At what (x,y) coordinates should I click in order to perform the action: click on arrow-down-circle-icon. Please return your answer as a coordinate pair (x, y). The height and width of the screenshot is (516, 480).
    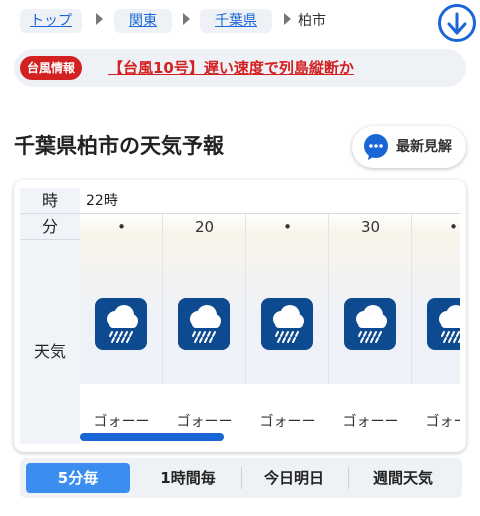
    Looking at the image, I should click on (457, 23).